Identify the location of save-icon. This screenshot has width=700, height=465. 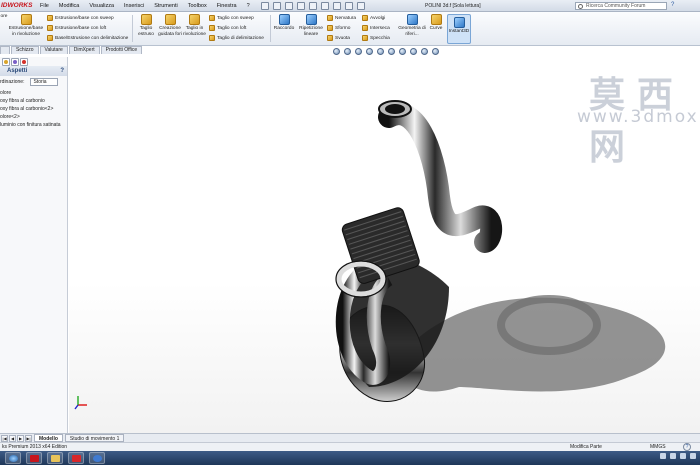
(288, 5).